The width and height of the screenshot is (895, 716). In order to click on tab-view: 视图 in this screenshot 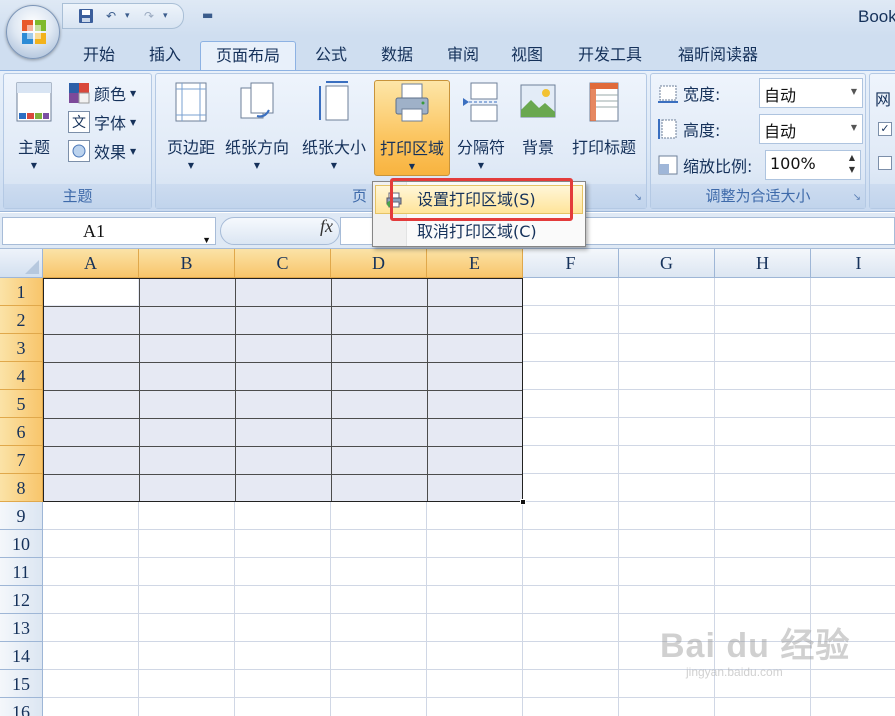, I will do `click(527, 55)`.